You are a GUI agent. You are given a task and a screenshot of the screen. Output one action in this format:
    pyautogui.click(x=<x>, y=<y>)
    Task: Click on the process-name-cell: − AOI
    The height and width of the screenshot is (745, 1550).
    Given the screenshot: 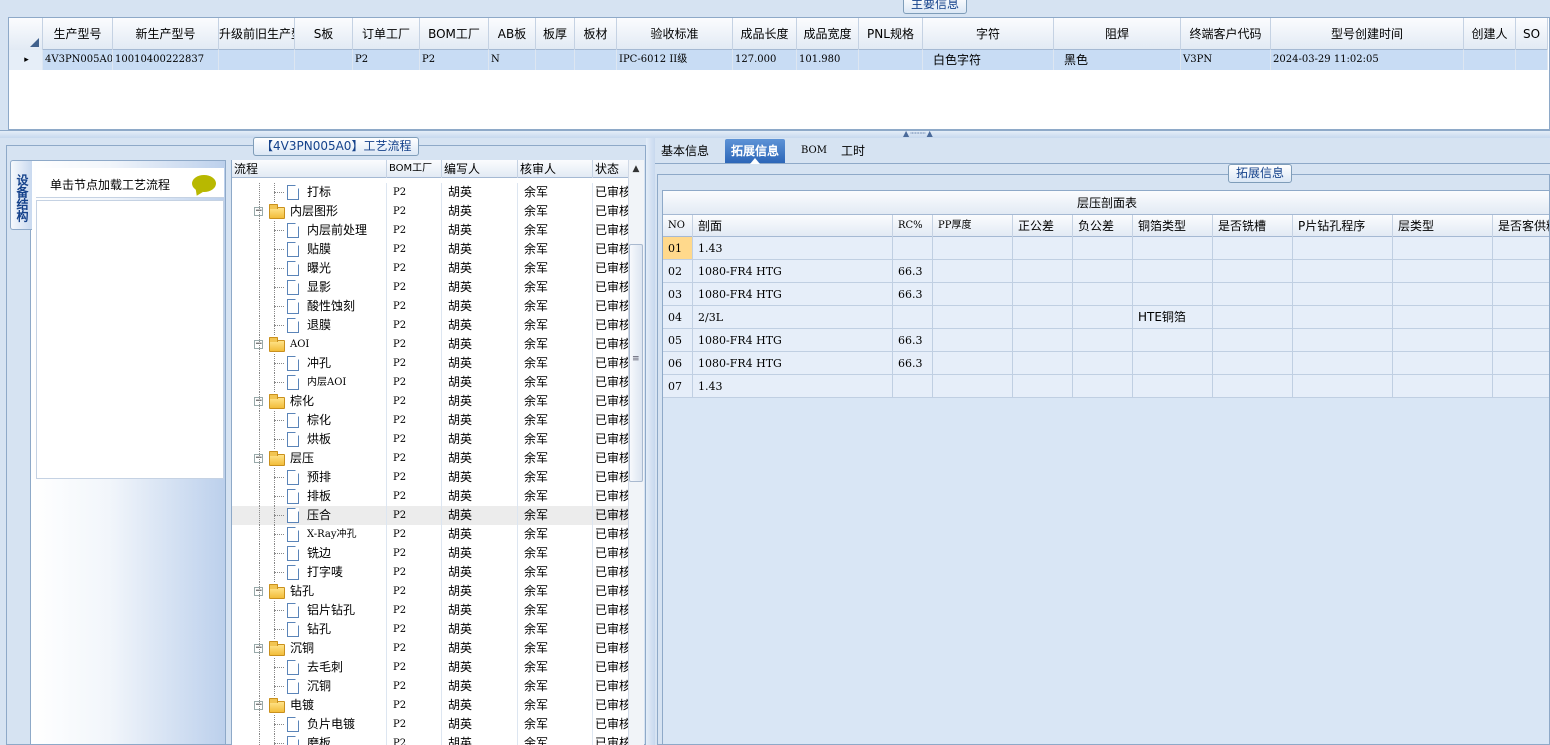 What is the action you would take?
    pyautogui.click(x=309, y=344)
    